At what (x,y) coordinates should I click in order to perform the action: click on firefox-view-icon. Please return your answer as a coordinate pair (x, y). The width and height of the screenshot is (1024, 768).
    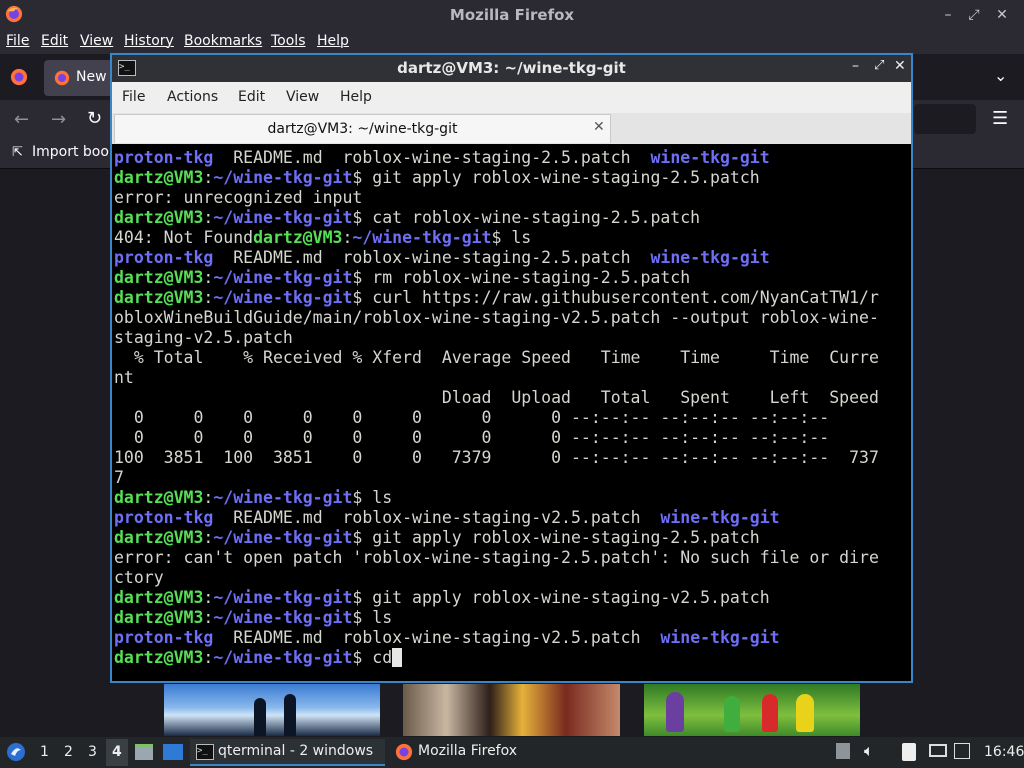
    Looking at the image, I should click on (19, 77).